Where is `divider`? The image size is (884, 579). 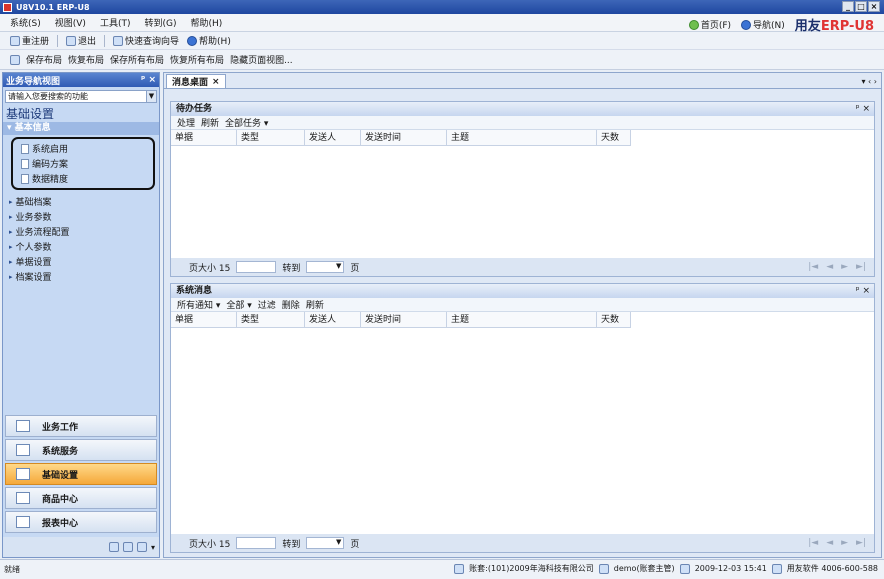
divider is located at coordinates (58, 40).